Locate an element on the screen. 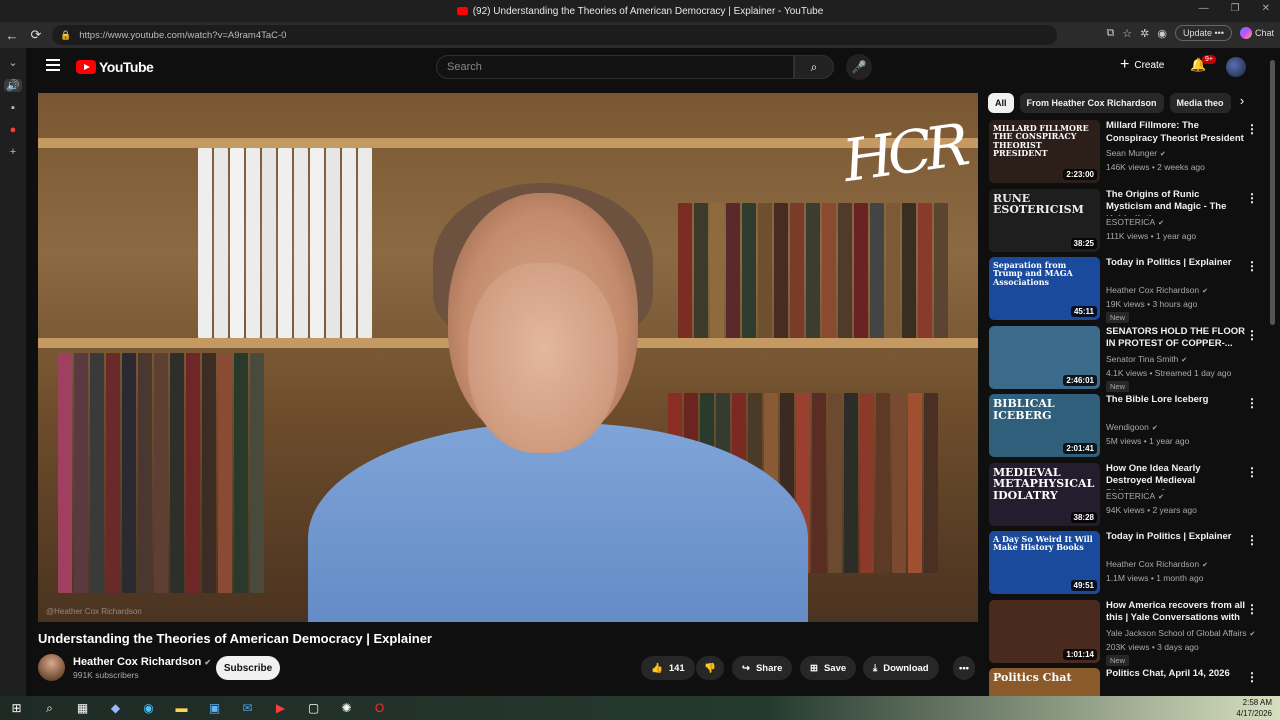  like-button: 👍 141 is located at coordinates (668, 668).